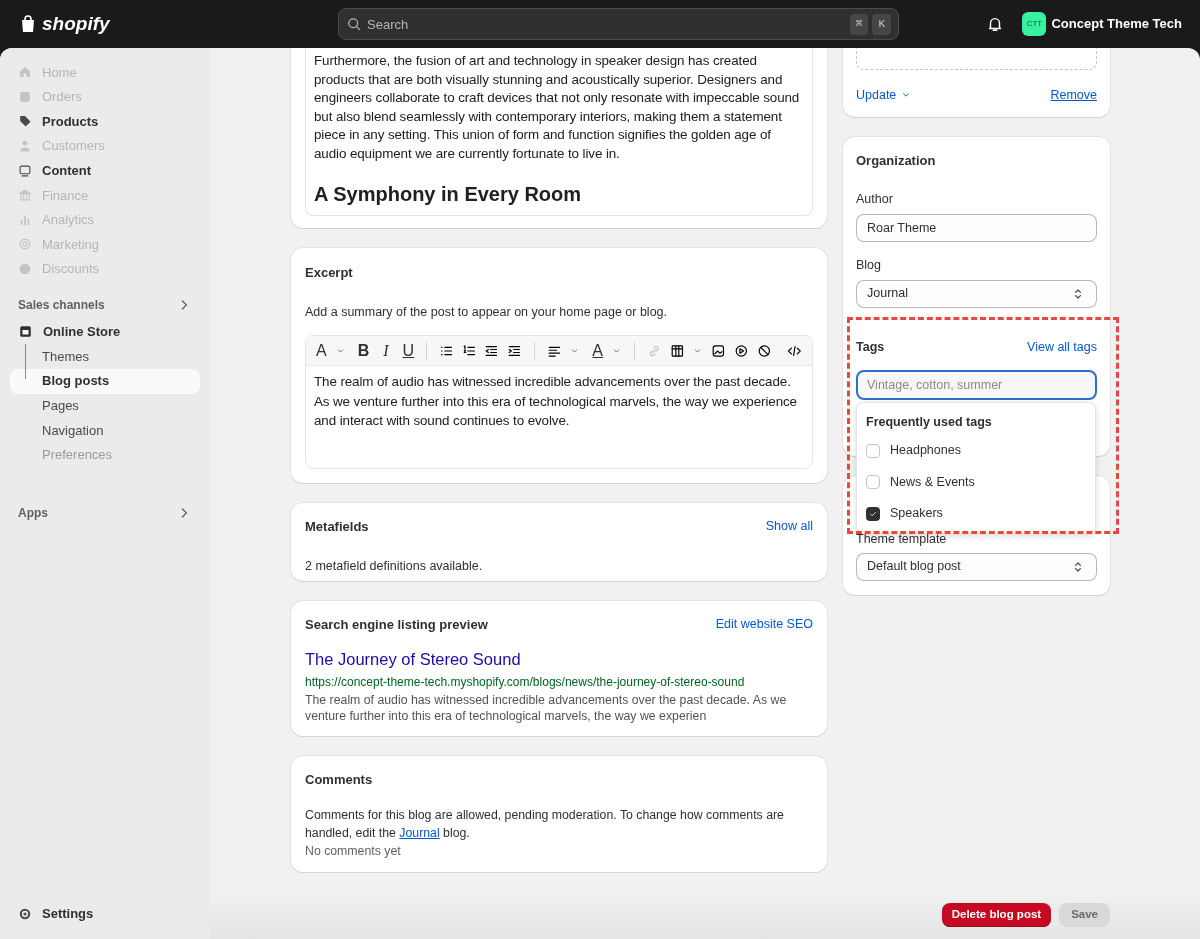  What do you see at coordinates (597, 350) in the screenshot?
I see `text-color-button: A` at bounding box center [597, 350].